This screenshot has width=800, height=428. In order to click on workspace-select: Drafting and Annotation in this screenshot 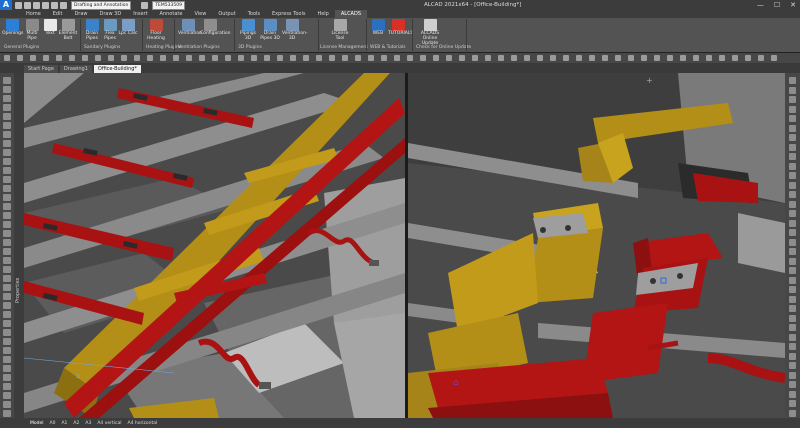, I will do `click(101, 5)`.